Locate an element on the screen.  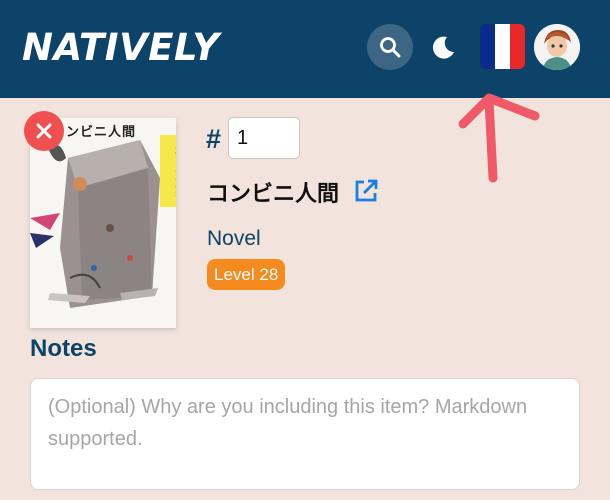
item-number-input is located at coordinates (264, 138).